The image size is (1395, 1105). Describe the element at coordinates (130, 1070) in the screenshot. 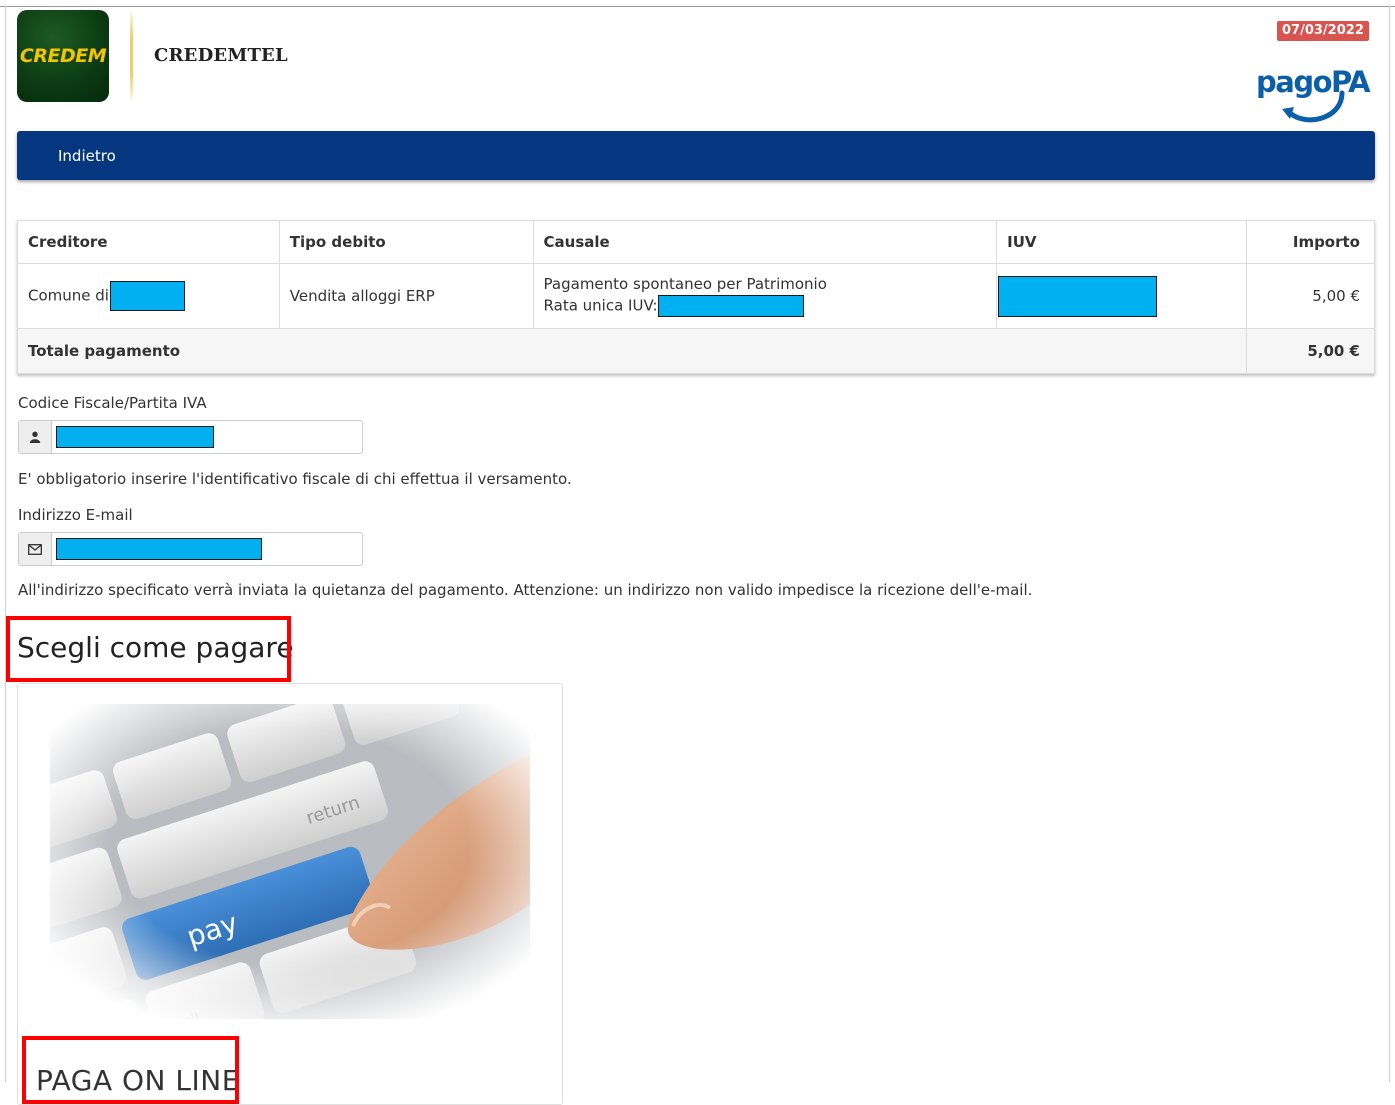

I see `highlight-box-pay-online` at that location.